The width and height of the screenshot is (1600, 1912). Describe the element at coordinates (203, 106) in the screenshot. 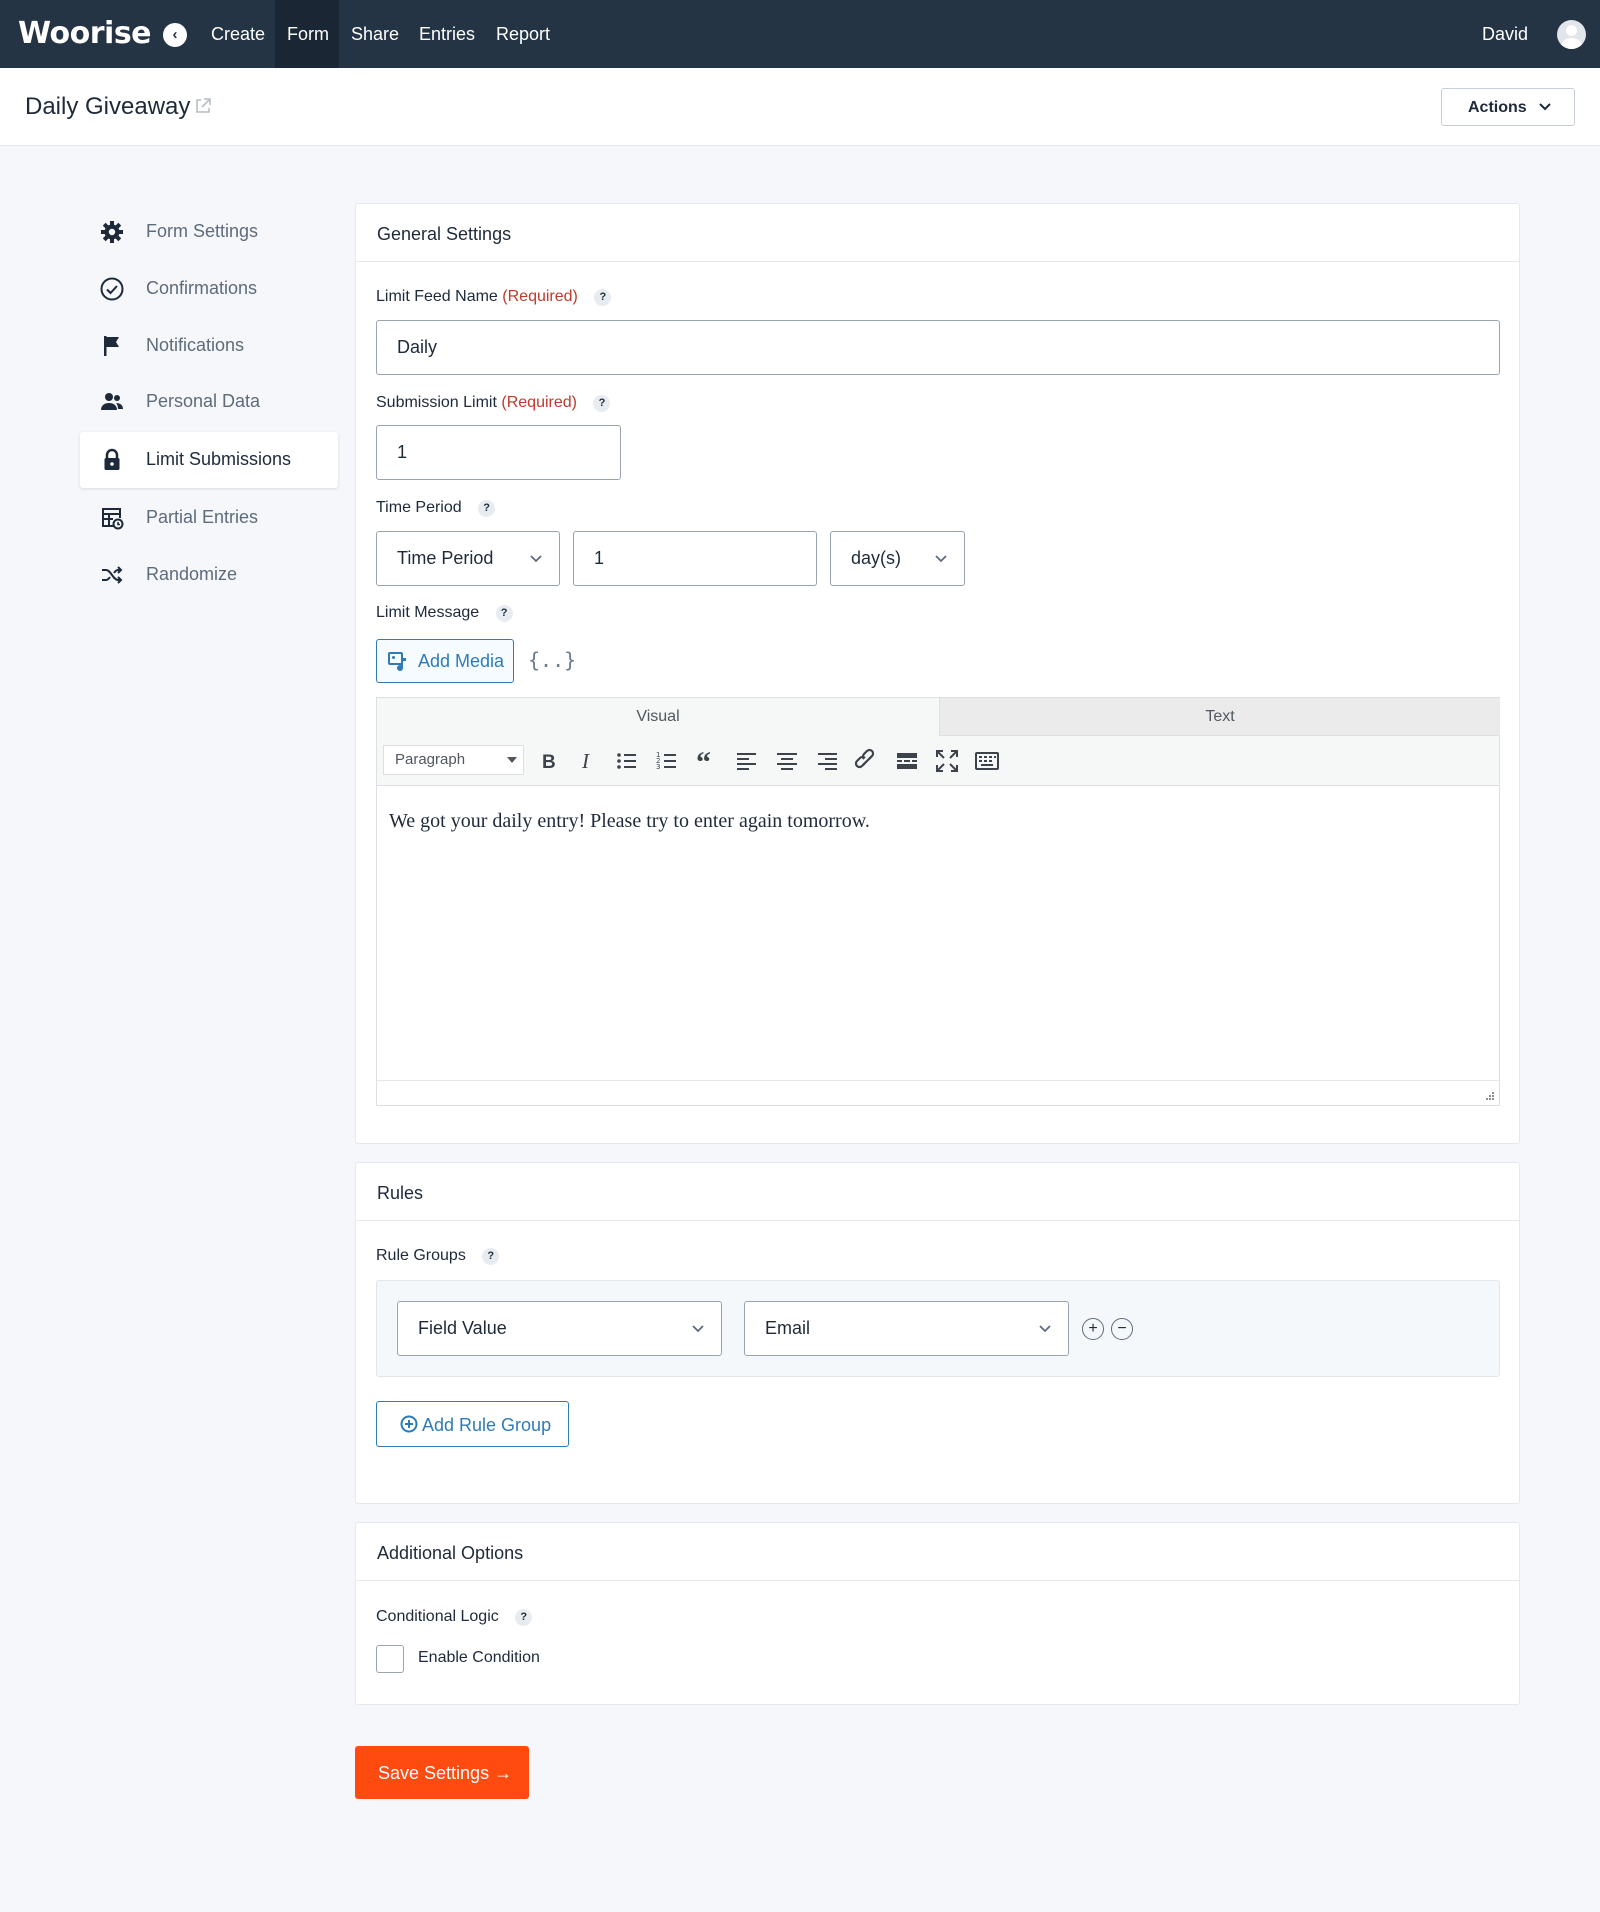

I see `external-link-icon` at that location.